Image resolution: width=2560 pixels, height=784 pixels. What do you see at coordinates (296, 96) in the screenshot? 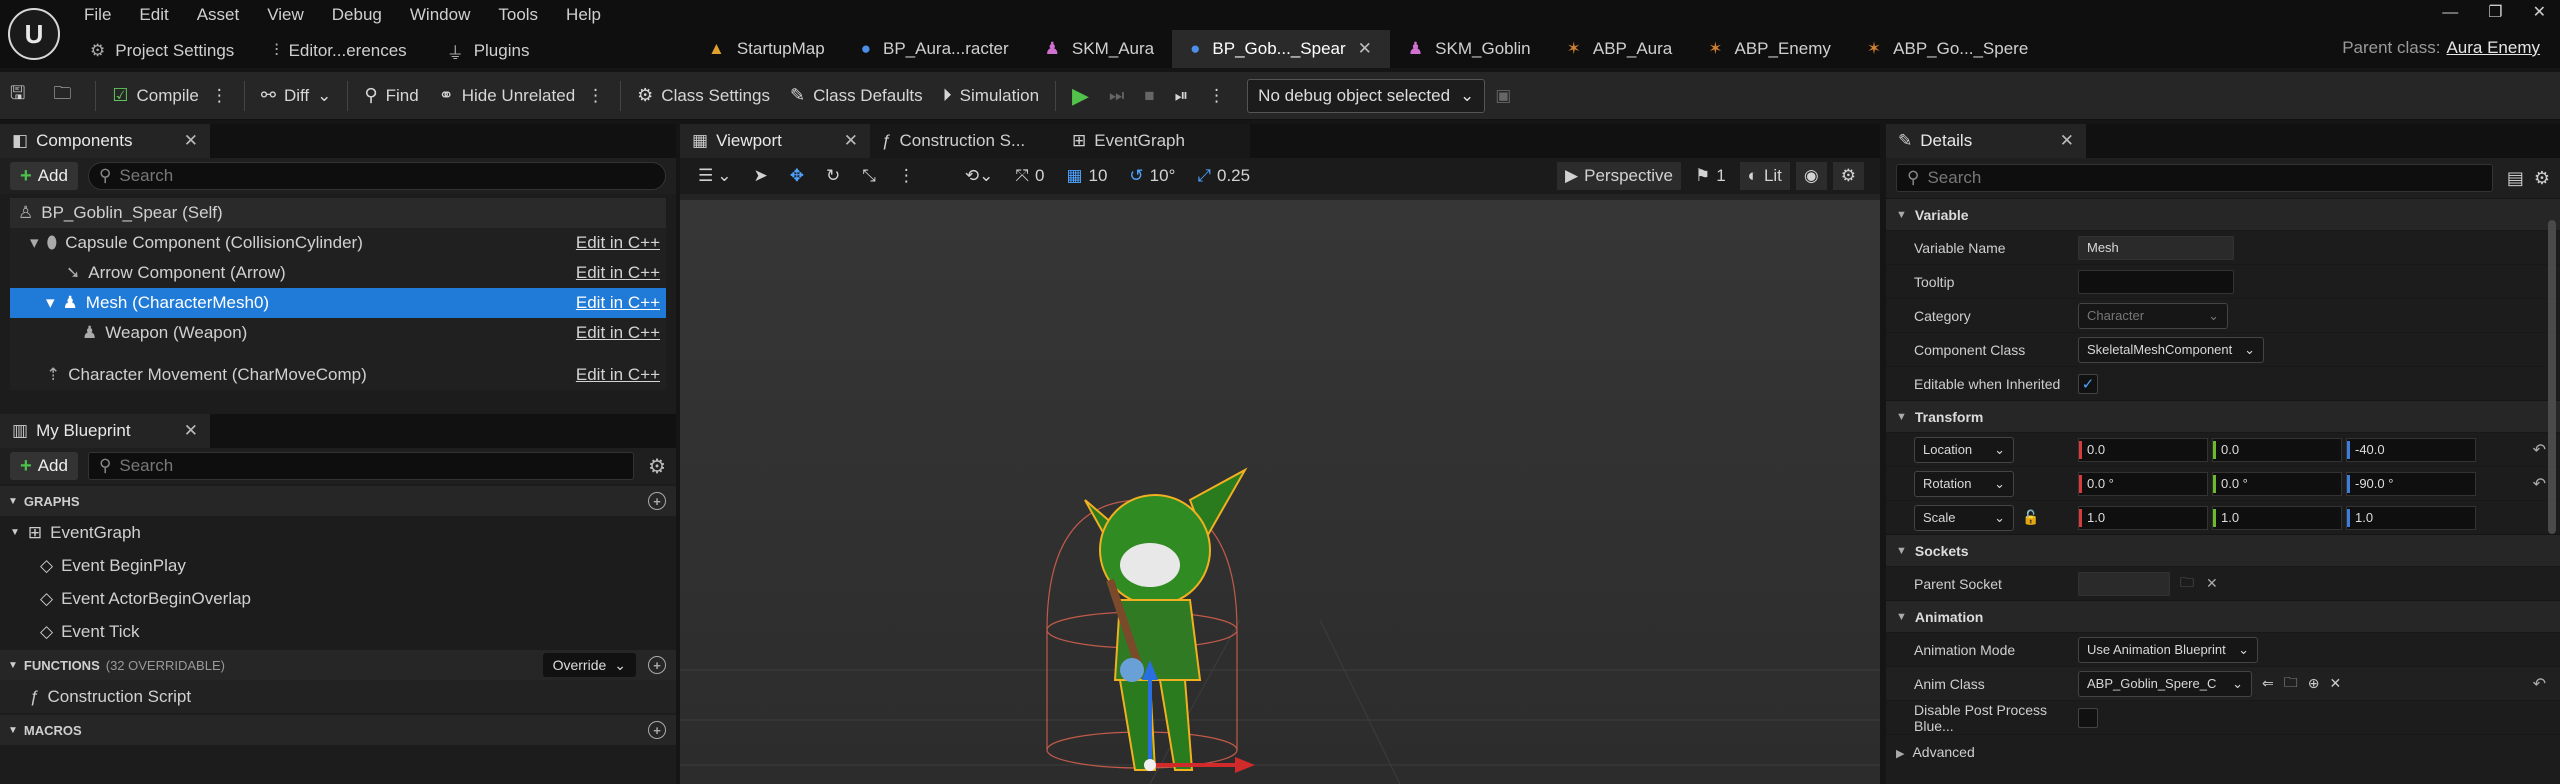
I see `diff-button: ⚯ Diff ⌄` at bounding box center [296, 96].